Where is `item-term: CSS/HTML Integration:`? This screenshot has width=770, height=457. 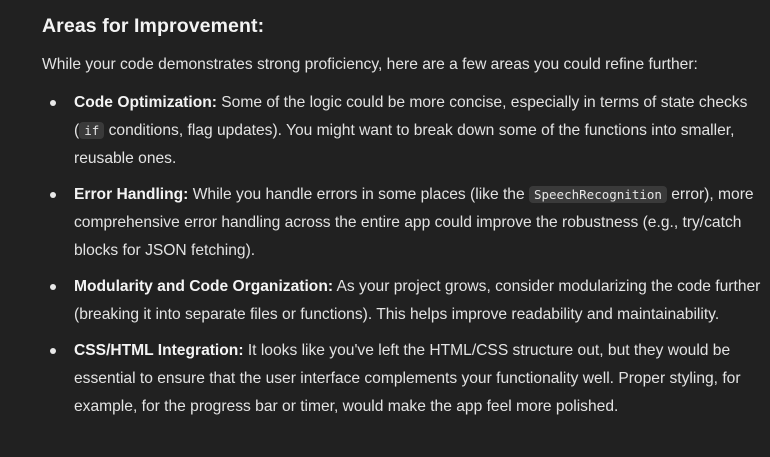 item-term: CSS/HTML Integration: is located at coordinates (159, 350).